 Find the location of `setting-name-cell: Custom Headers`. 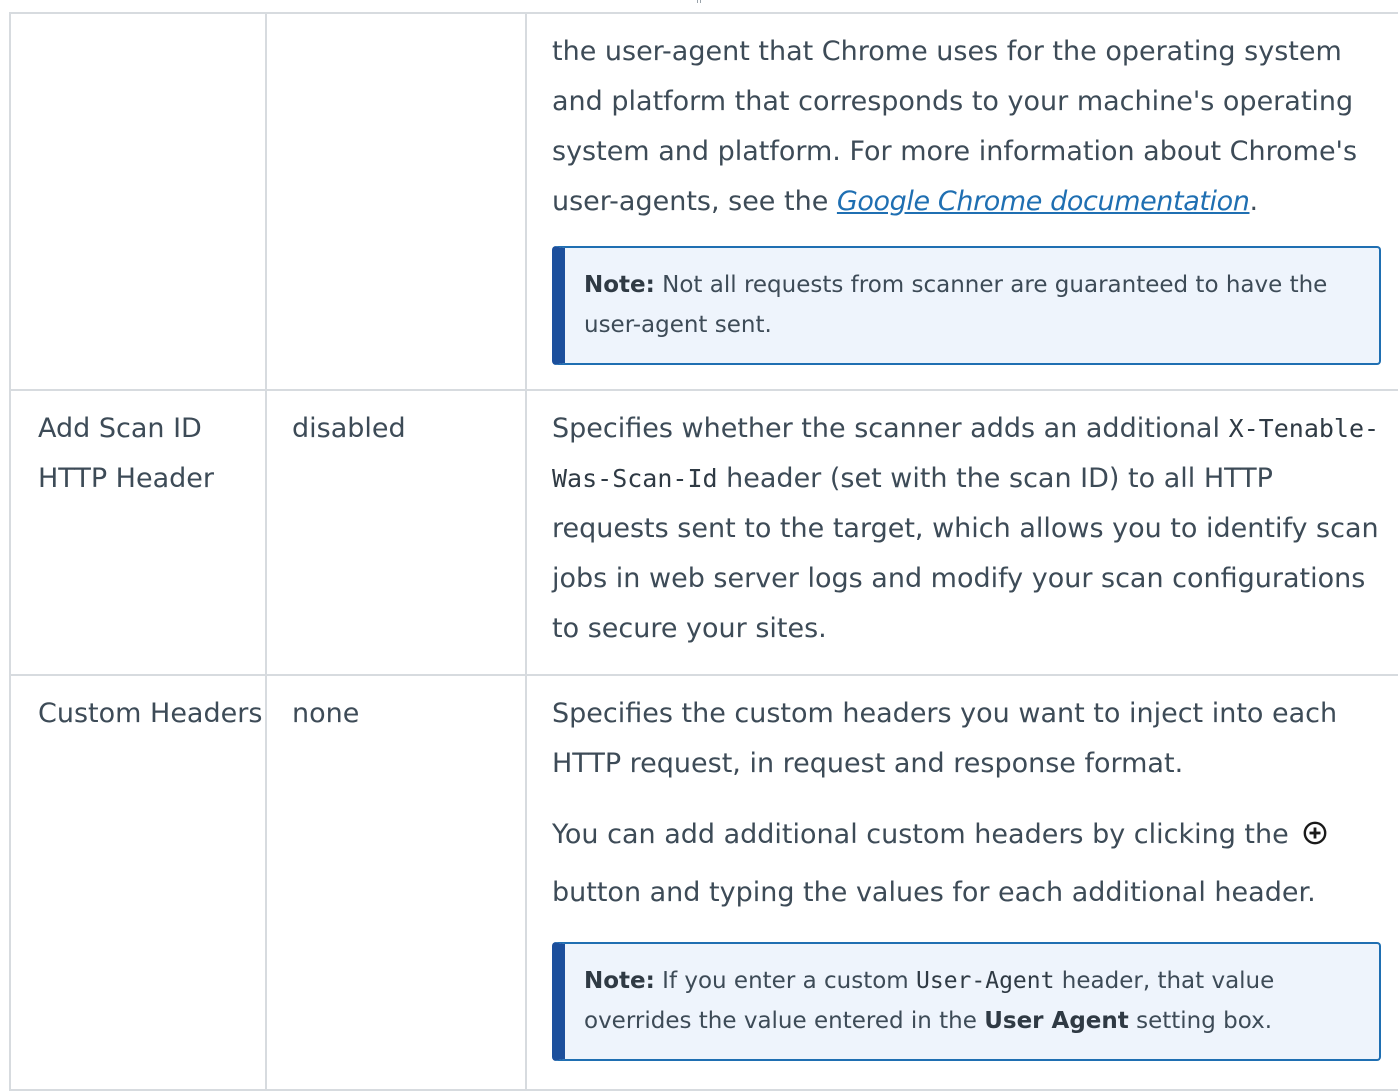

setting-name-cell: Custom Headers is located at coordinates (138, 882).